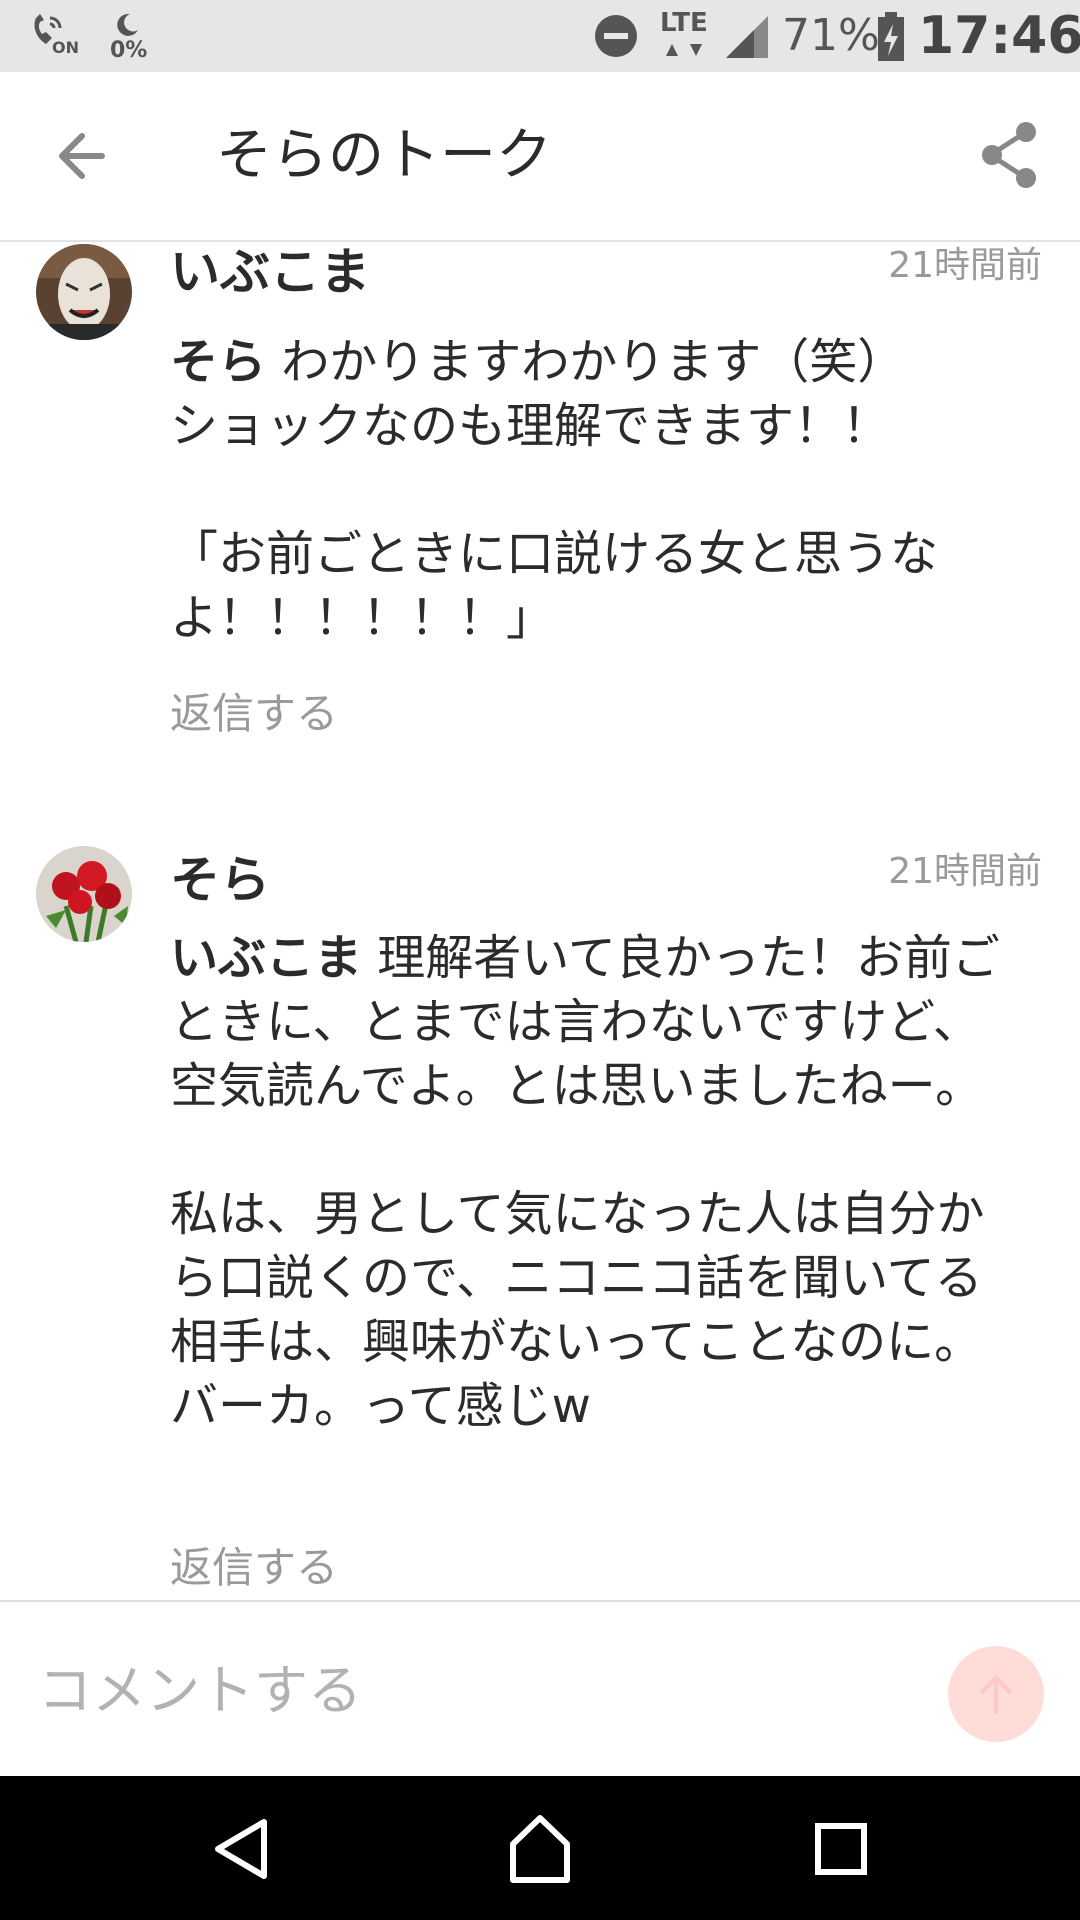 The width and height of the screenshot is (1080, 1920). I want to click on page-title: そらのトーク, so click(384, 155).